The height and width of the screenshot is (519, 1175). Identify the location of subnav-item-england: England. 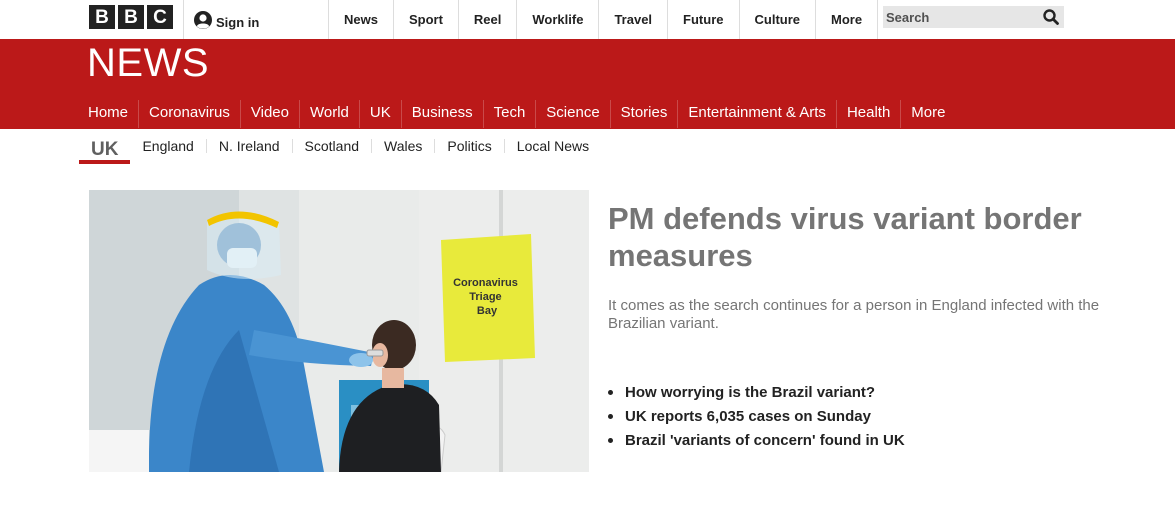
(168, 146).